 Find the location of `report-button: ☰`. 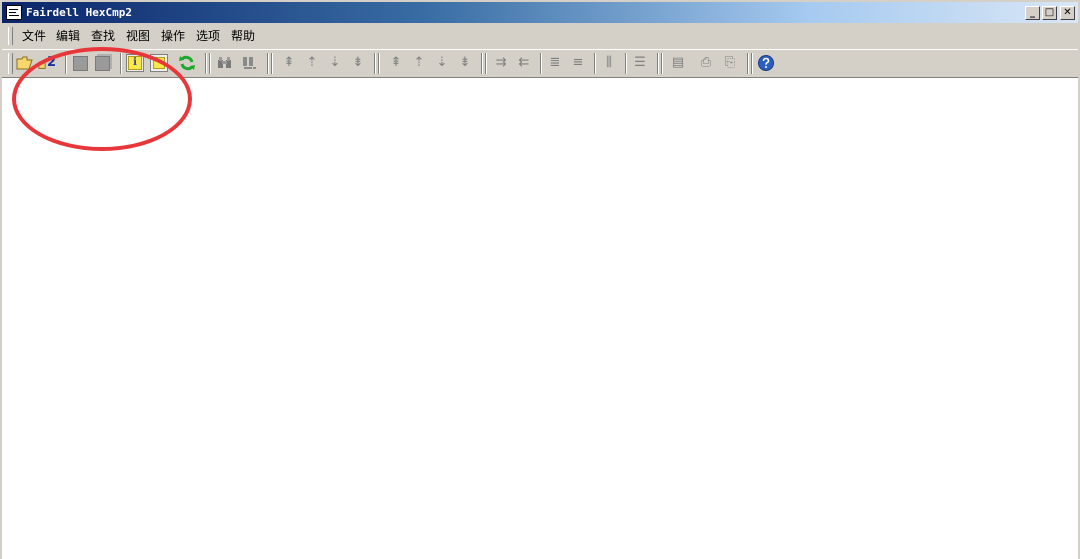

report-button: ☰ is located at coordinates (640, 63).